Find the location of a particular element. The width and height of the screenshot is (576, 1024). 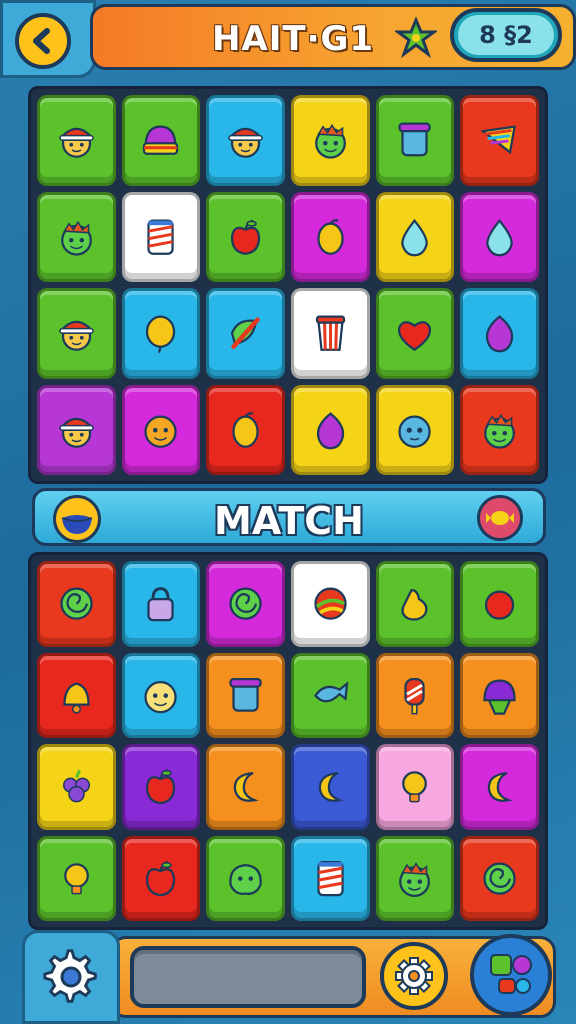

page-title: HAIT·G1 is located at coordinates (293, 39).